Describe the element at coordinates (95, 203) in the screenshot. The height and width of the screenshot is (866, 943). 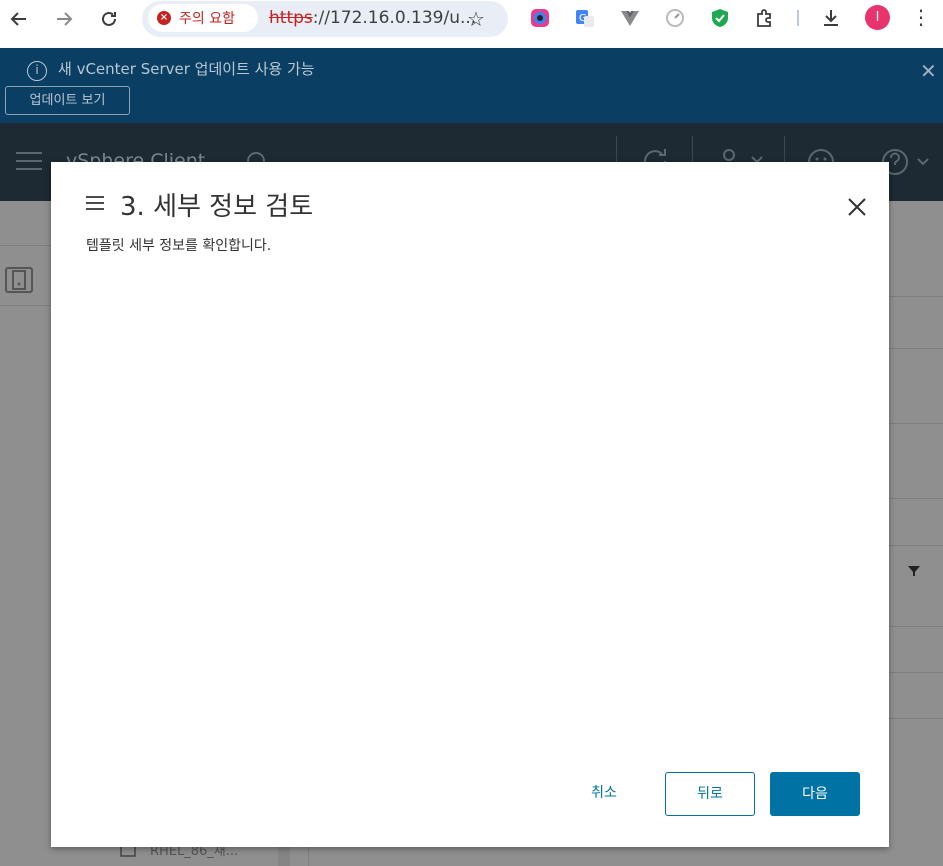
I see `wizard-steps-menu-icon` at that location.